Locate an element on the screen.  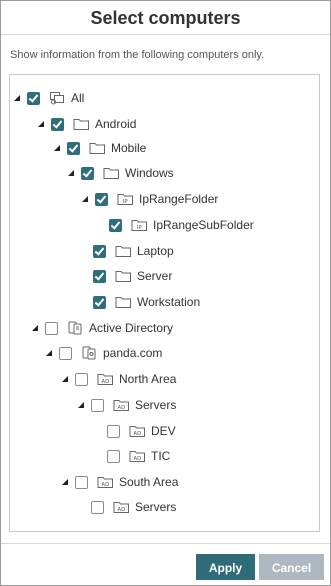
dialog-title: Select computers is located at coordinates (165, 18).